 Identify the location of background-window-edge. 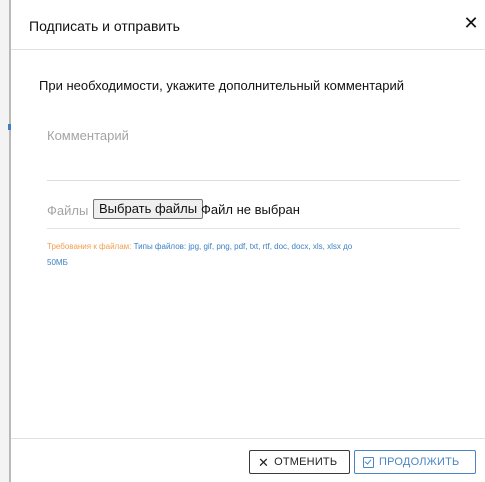
(5, 241).